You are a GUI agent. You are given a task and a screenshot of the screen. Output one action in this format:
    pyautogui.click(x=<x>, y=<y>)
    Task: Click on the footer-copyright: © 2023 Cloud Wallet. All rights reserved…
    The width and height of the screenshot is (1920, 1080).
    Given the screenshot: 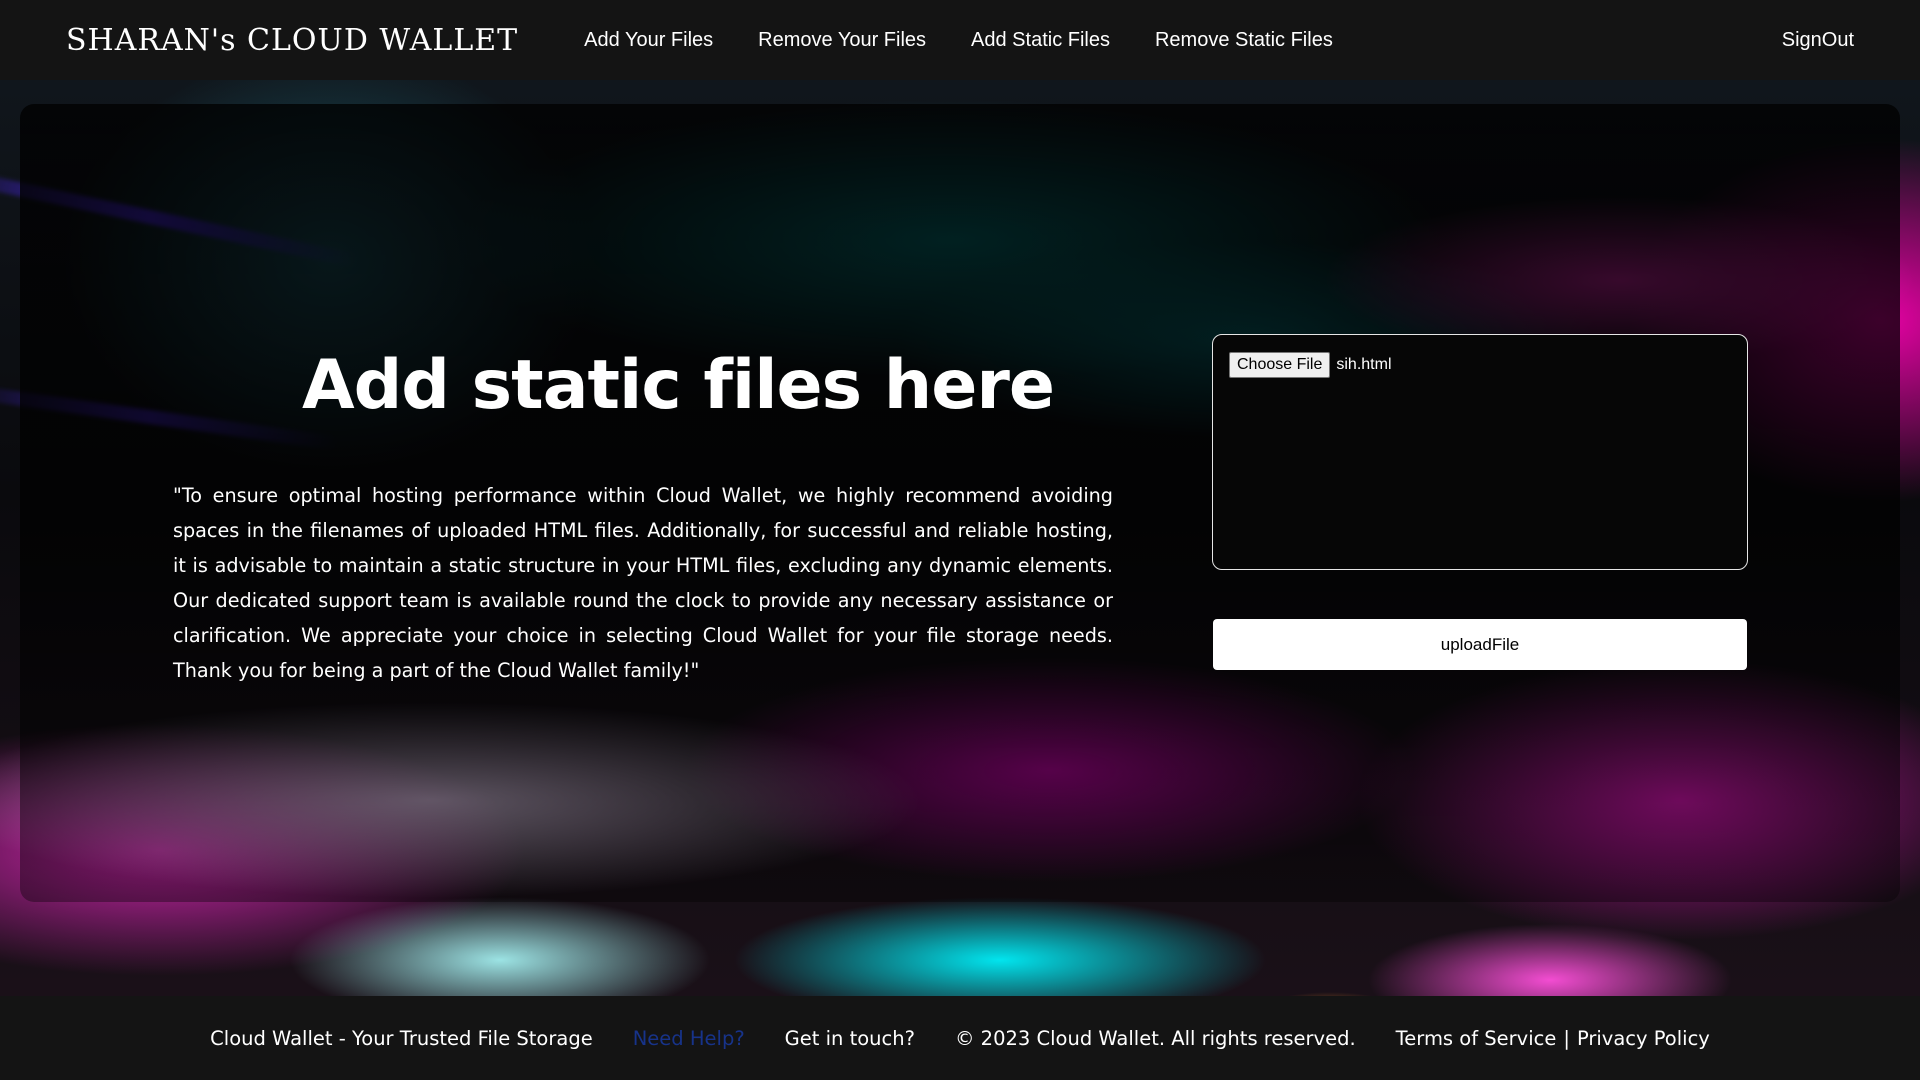 What is the action you would take?
    pyautogui.click(x=1155, y=1038)
    